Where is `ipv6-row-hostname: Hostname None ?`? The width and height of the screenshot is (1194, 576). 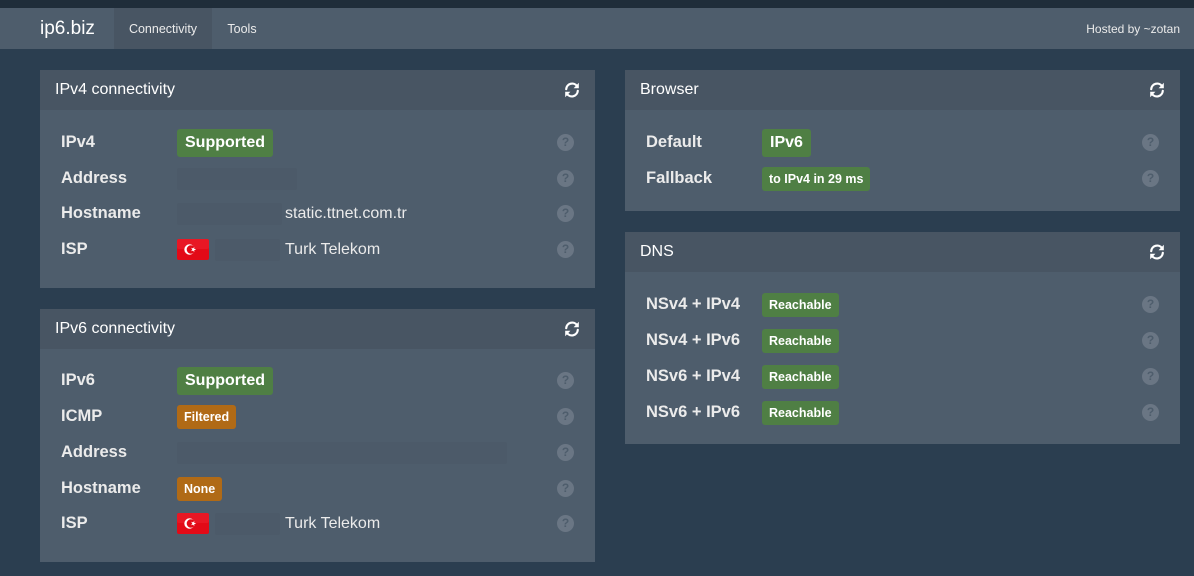 ipv6-row-hostname: Hostname None ? is located at coordinates (317, 489).